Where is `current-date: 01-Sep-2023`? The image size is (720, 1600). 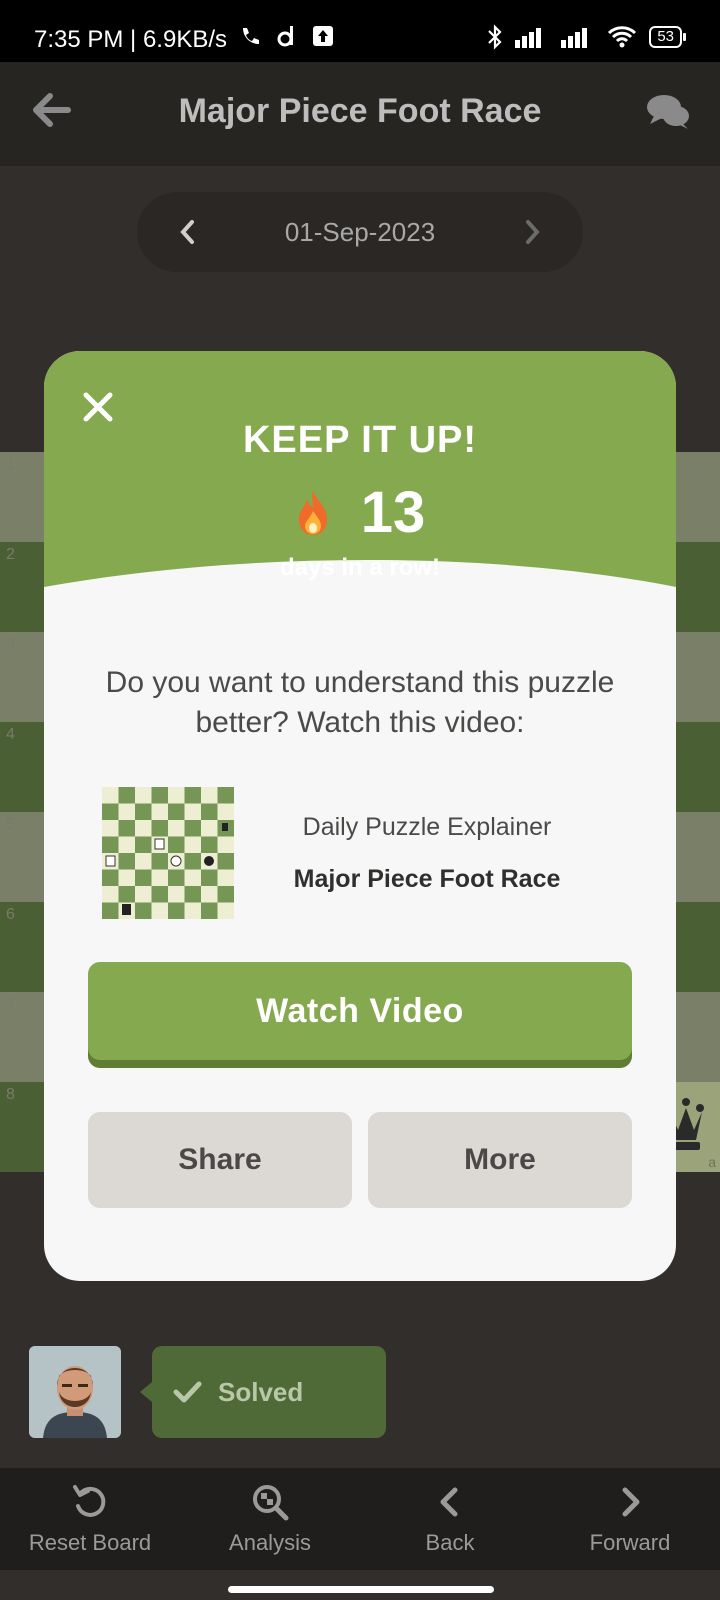 current-date: 01-Sep-2023 is located at coordinates (360, 232).